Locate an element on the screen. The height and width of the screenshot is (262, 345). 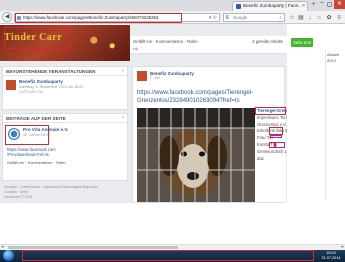
pro-vita-logo-icon is located at coordinates (14, 134).